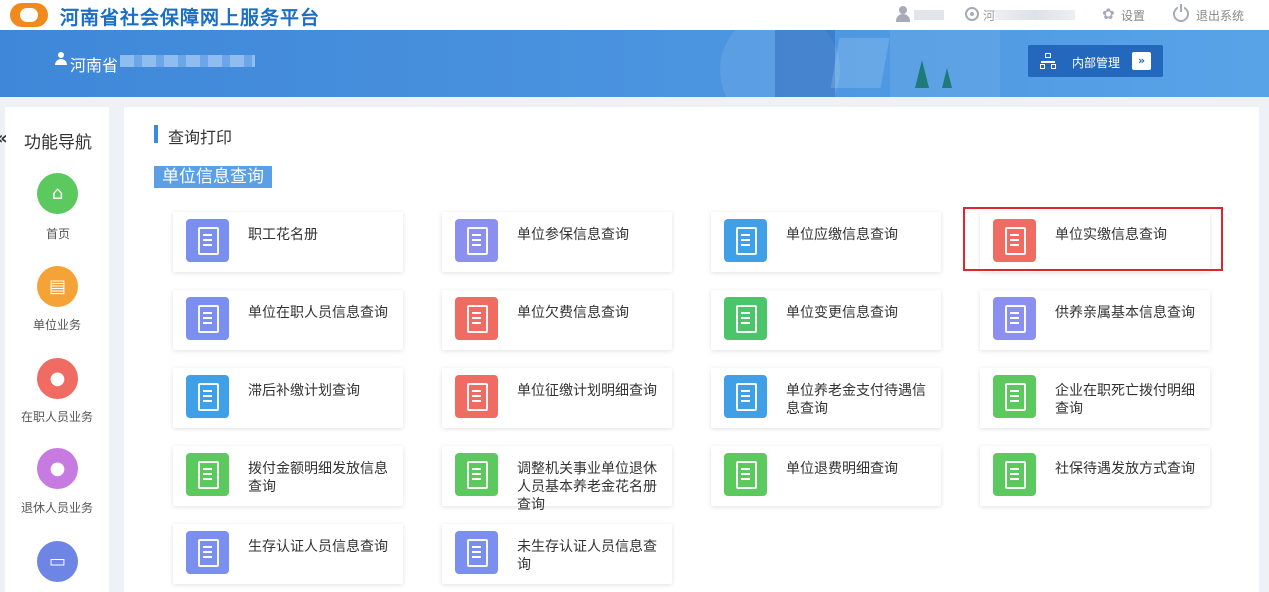 This screenshot has height=592, width=1269. Describe the element at coordinates (4, 138) in the screenshot. I see `collapse-sidebar-icon: «` at that location.